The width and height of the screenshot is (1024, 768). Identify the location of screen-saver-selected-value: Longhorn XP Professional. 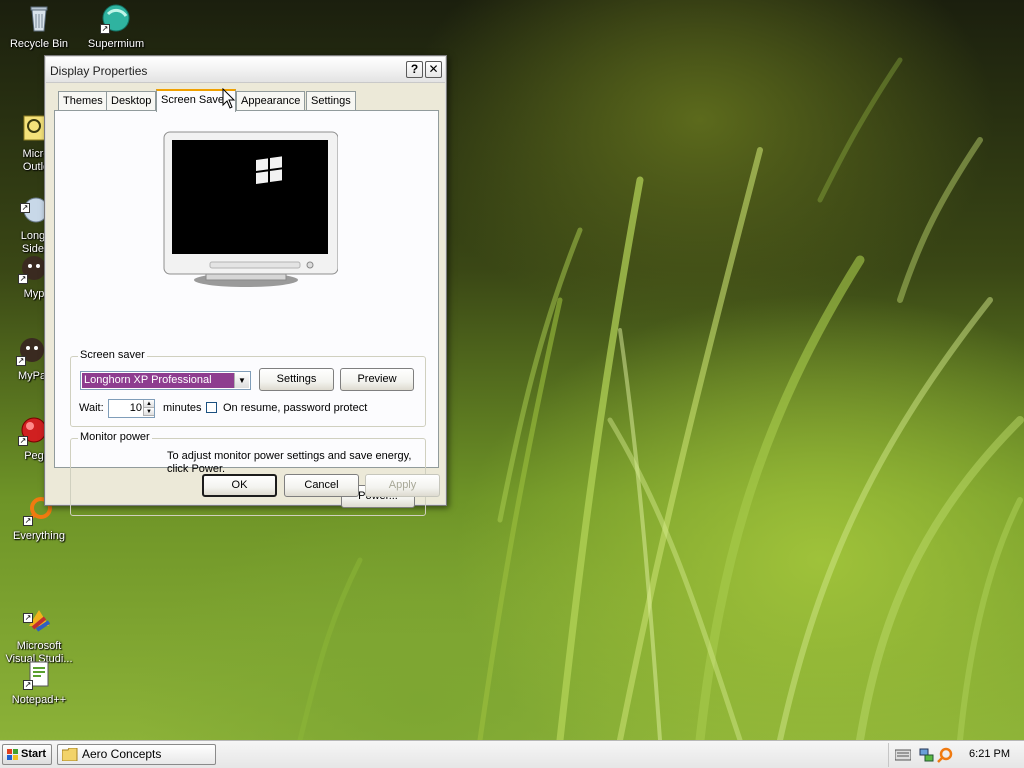
(158, 380).